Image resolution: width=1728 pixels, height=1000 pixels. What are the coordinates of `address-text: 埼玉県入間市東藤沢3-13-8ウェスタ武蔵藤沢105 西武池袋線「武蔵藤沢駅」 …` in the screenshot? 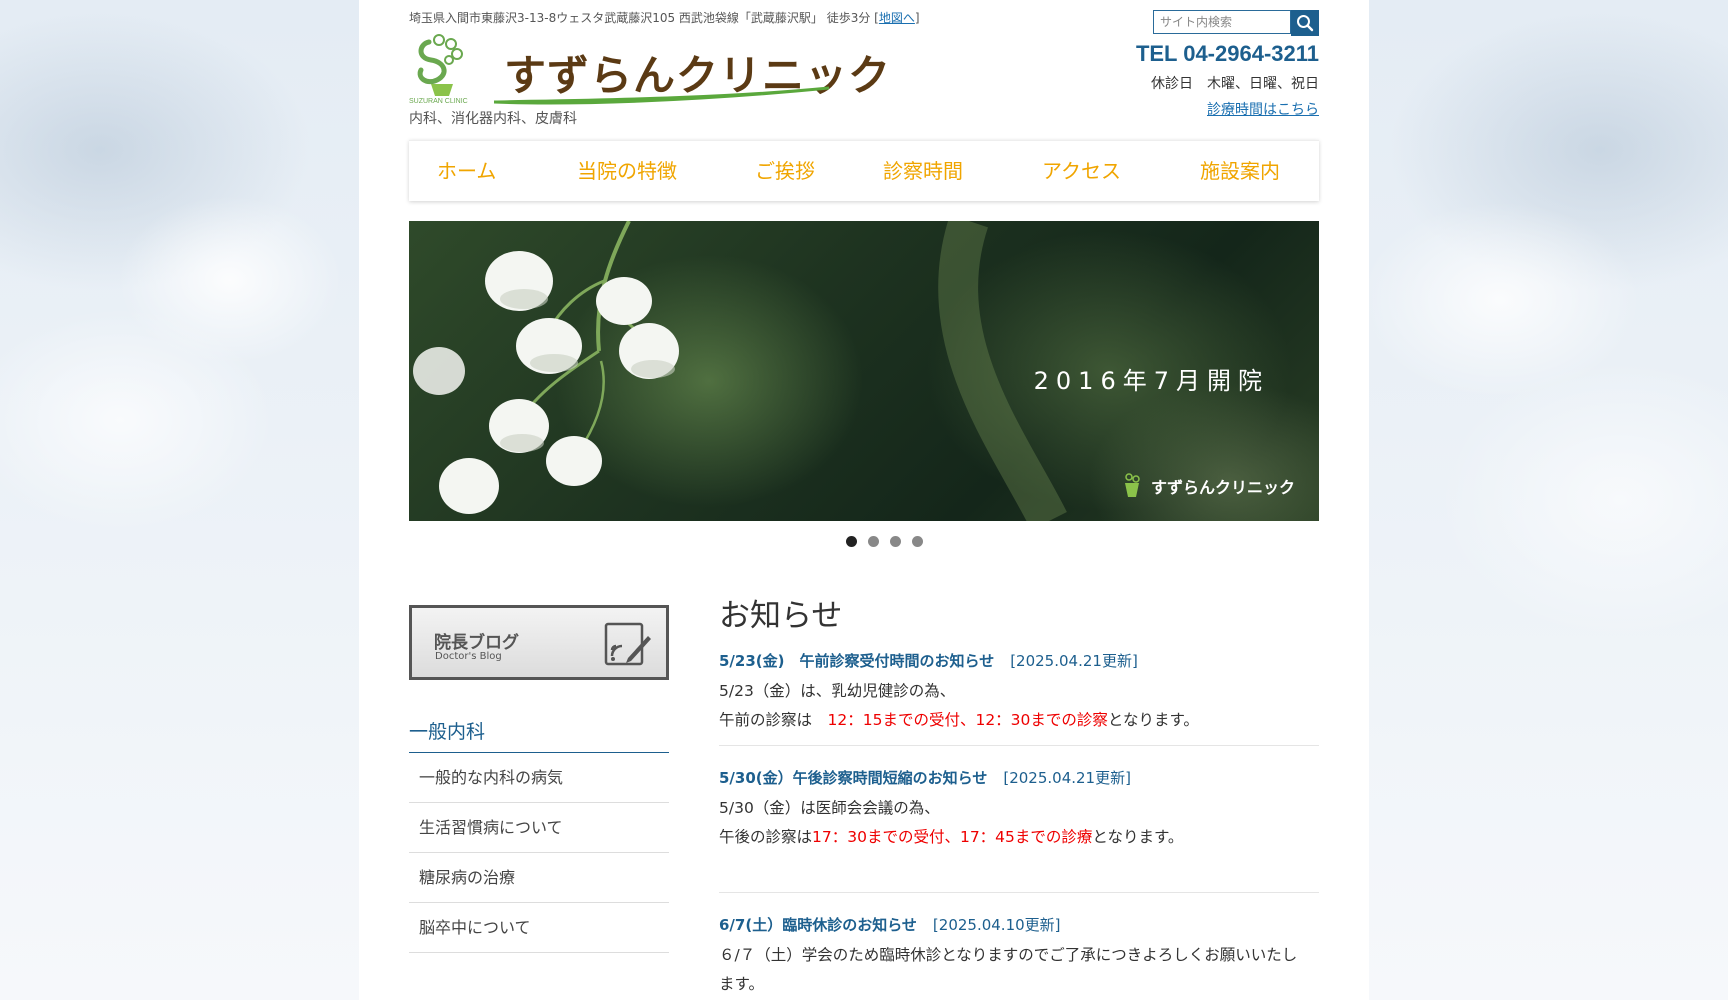 It's located at (644, 18).